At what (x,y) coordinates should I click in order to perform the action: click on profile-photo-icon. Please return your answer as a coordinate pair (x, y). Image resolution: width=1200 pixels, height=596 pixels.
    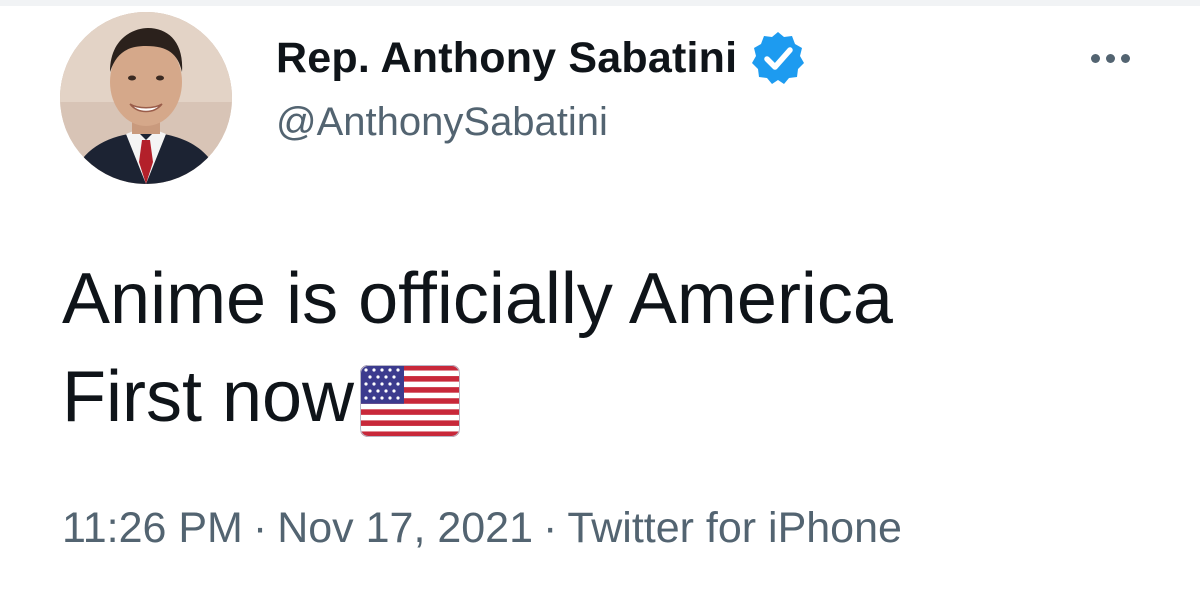
    Looking at the image, I should click on (146, 98).